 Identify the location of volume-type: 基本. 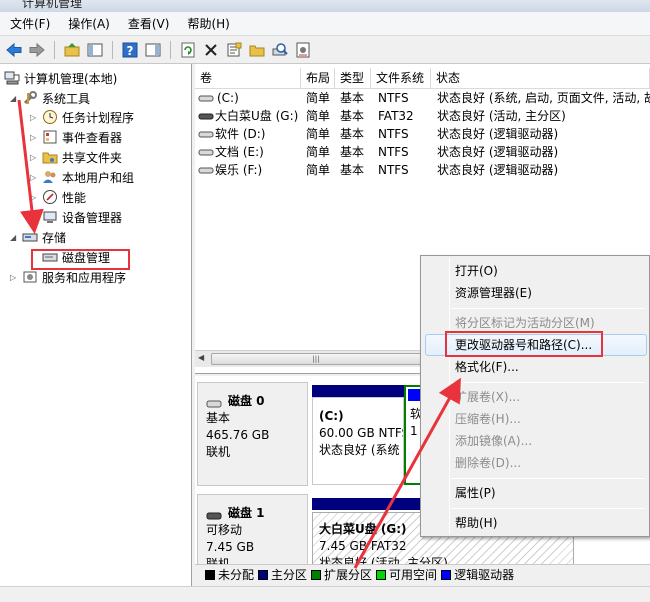
(352, 170).